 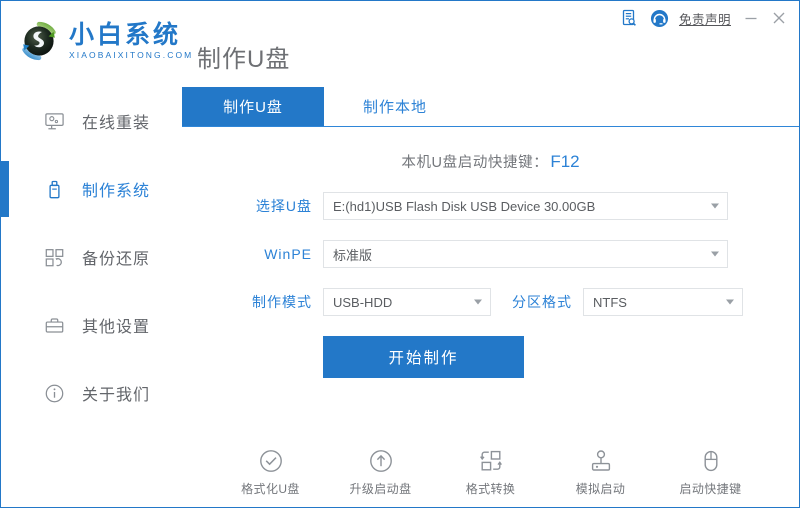 What do you see at coordinates (54, 393) in the screenshot?
I see `info-circle-icon` at bounding box center [54, 393].